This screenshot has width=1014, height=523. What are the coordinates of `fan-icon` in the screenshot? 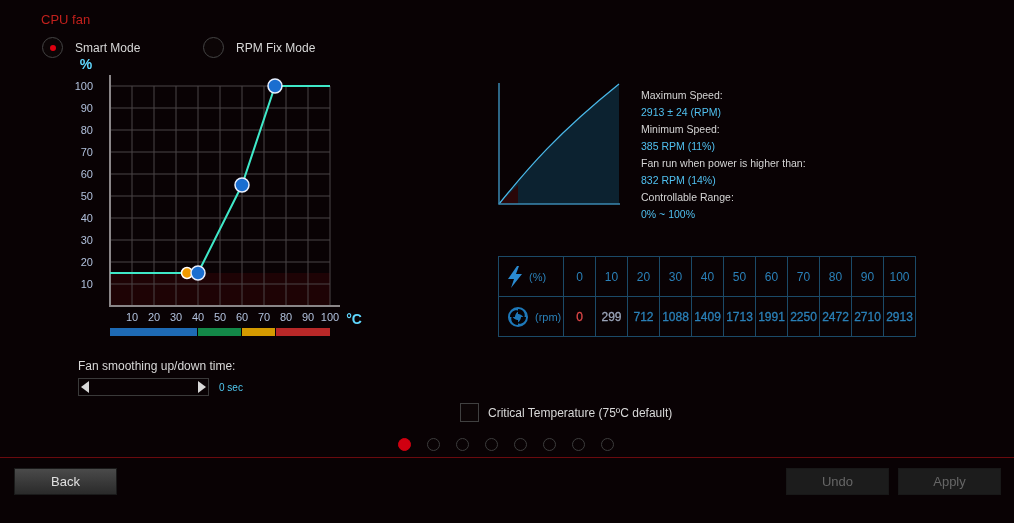 It's located at (518, 316).